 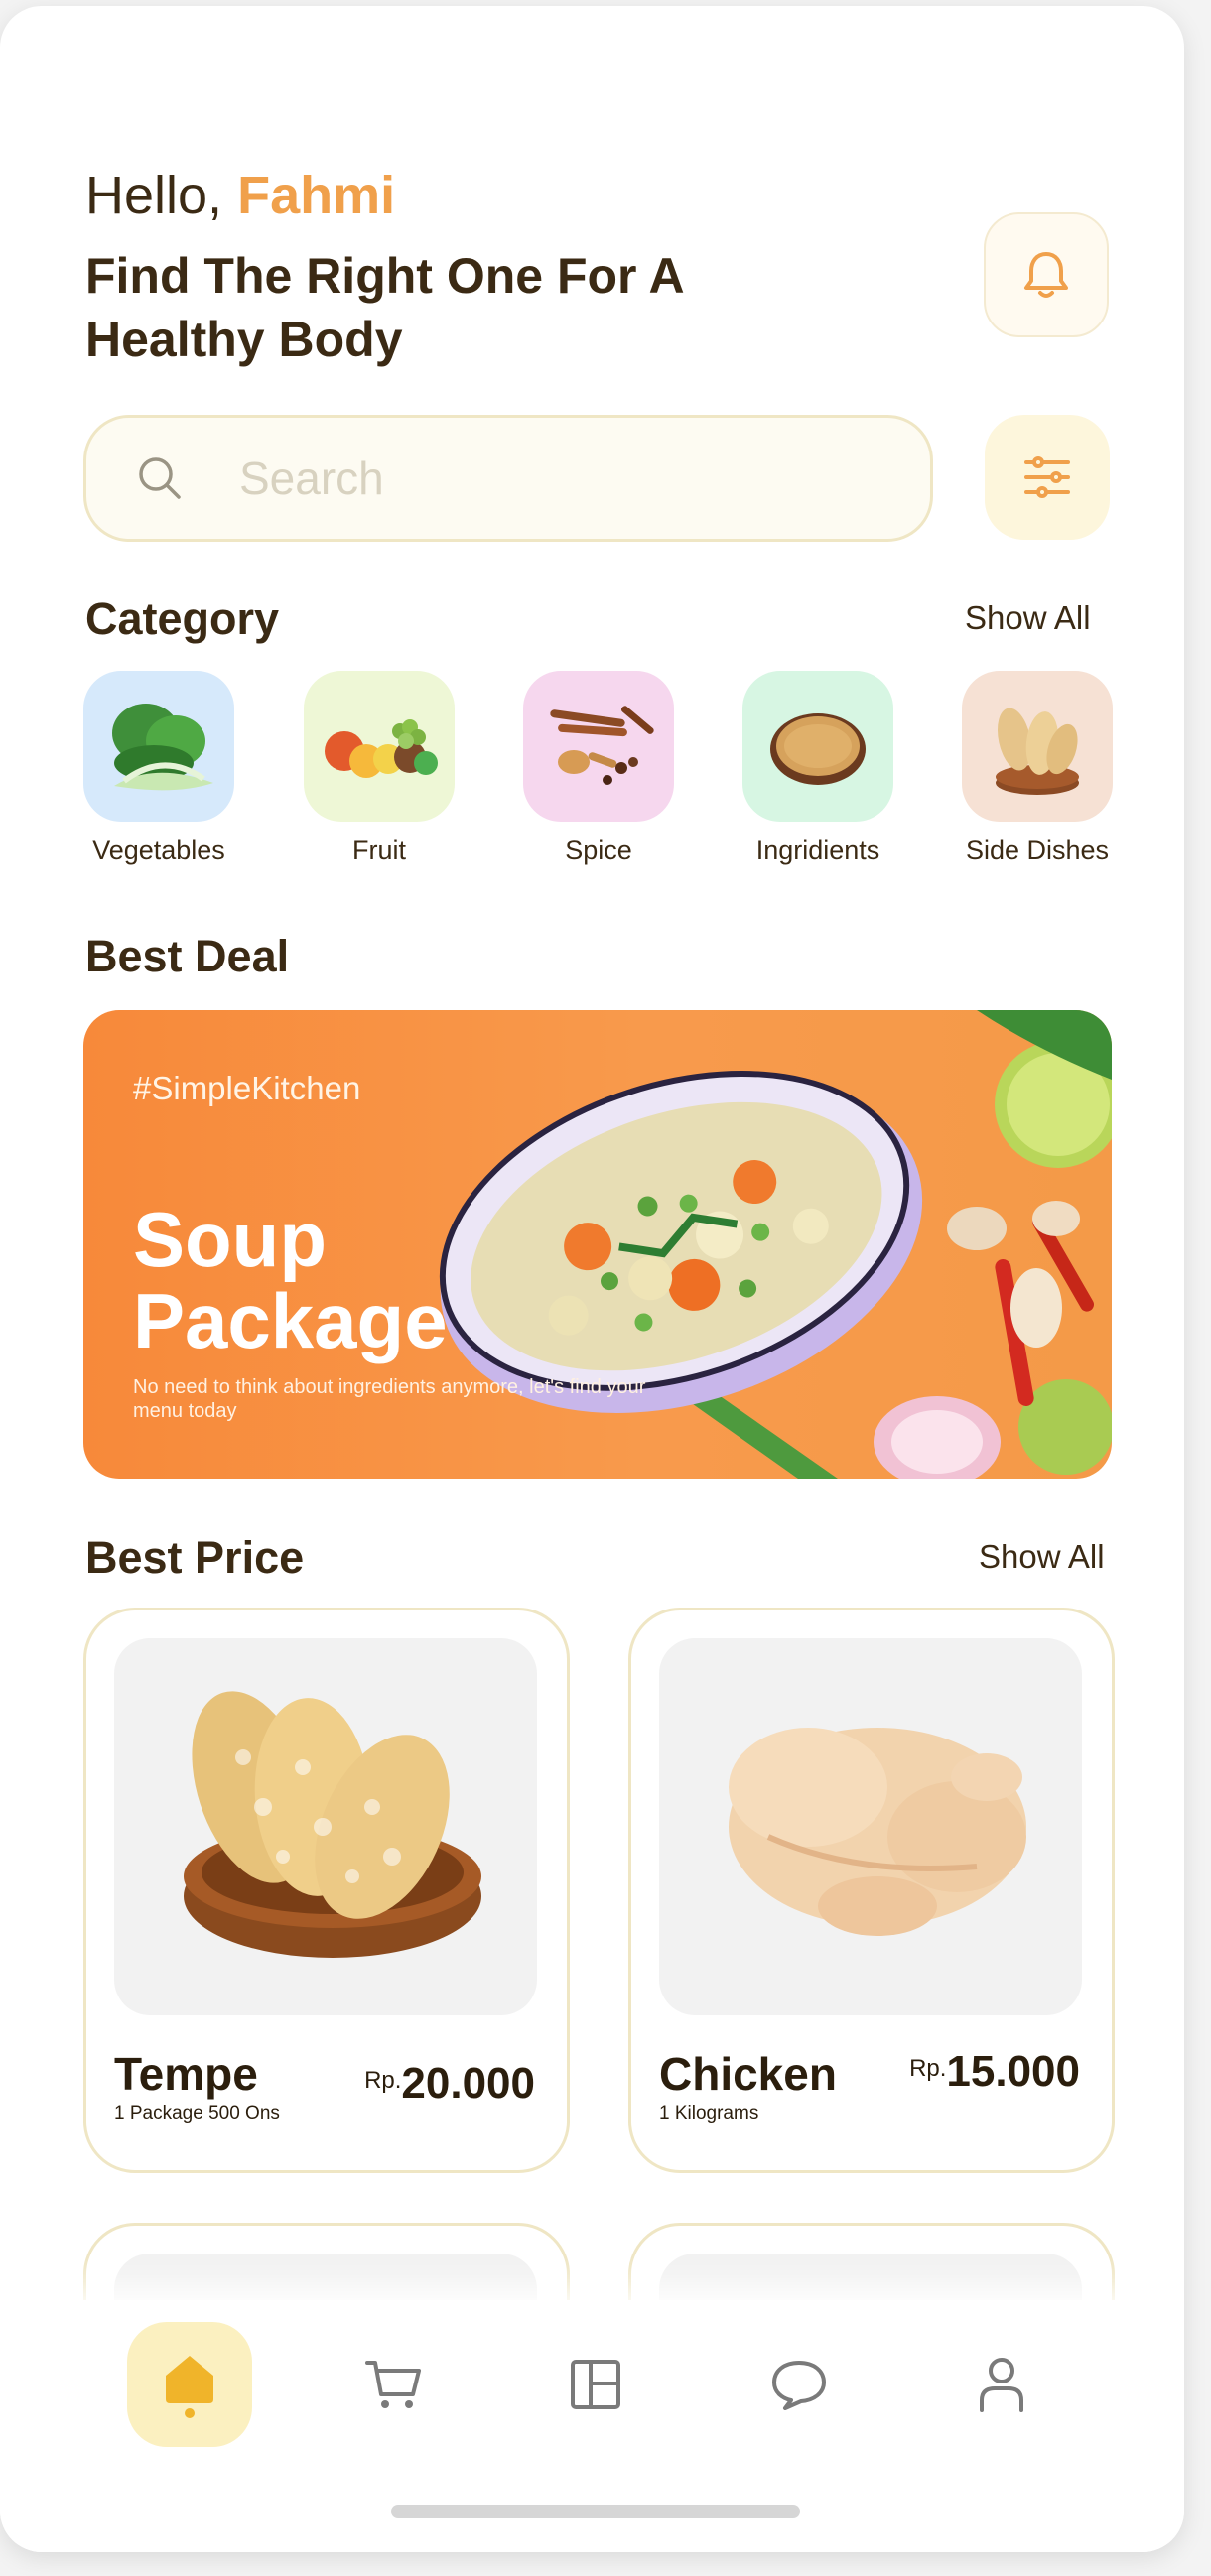 I want to click on product-price: Rp.20.000, so click(x=450, y=2084).